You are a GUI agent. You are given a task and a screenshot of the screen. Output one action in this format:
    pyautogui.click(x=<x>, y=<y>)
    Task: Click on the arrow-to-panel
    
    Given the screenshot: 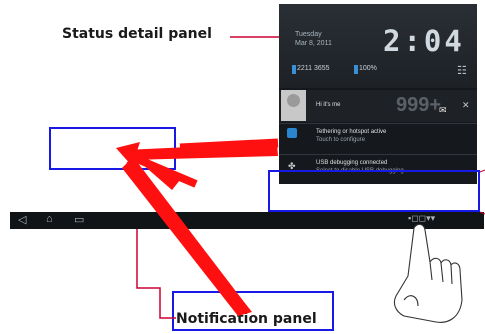 What is the action you would take?
    pyautogui.click(x=229, y=145)
    